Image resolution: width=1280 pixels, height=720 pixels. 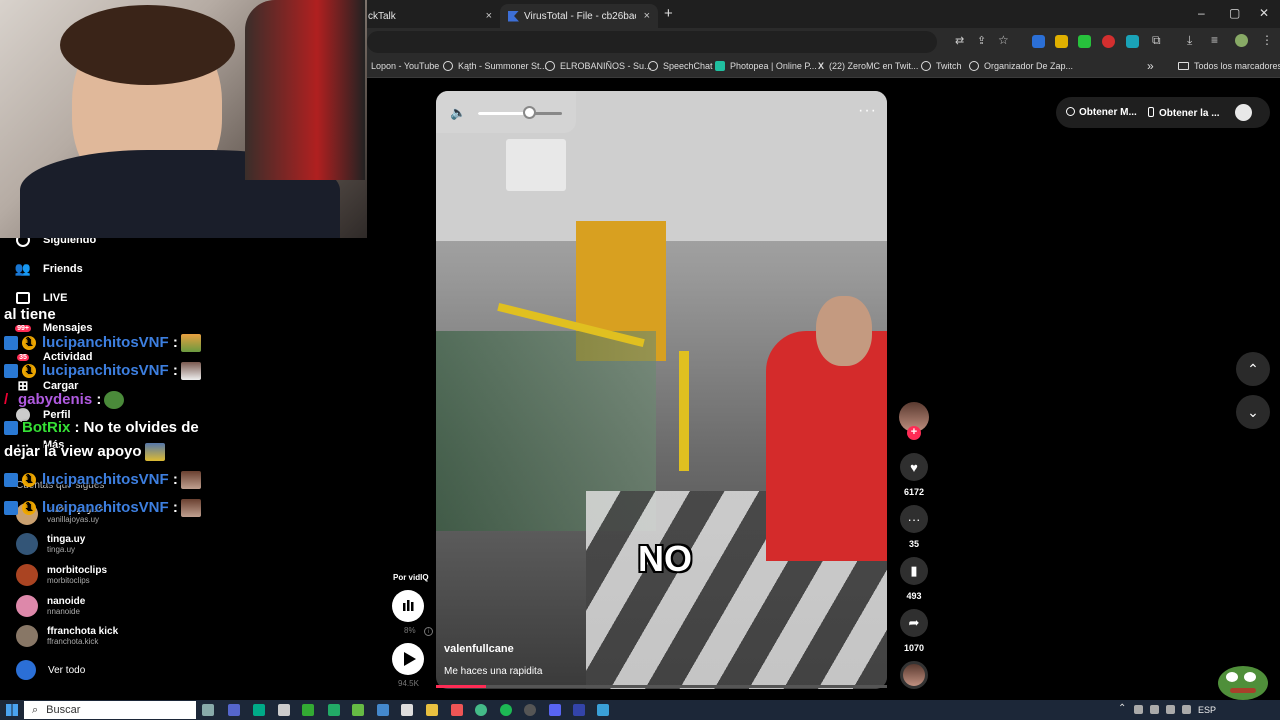 I want to click on globe-icon, so click(x=926, y=66).